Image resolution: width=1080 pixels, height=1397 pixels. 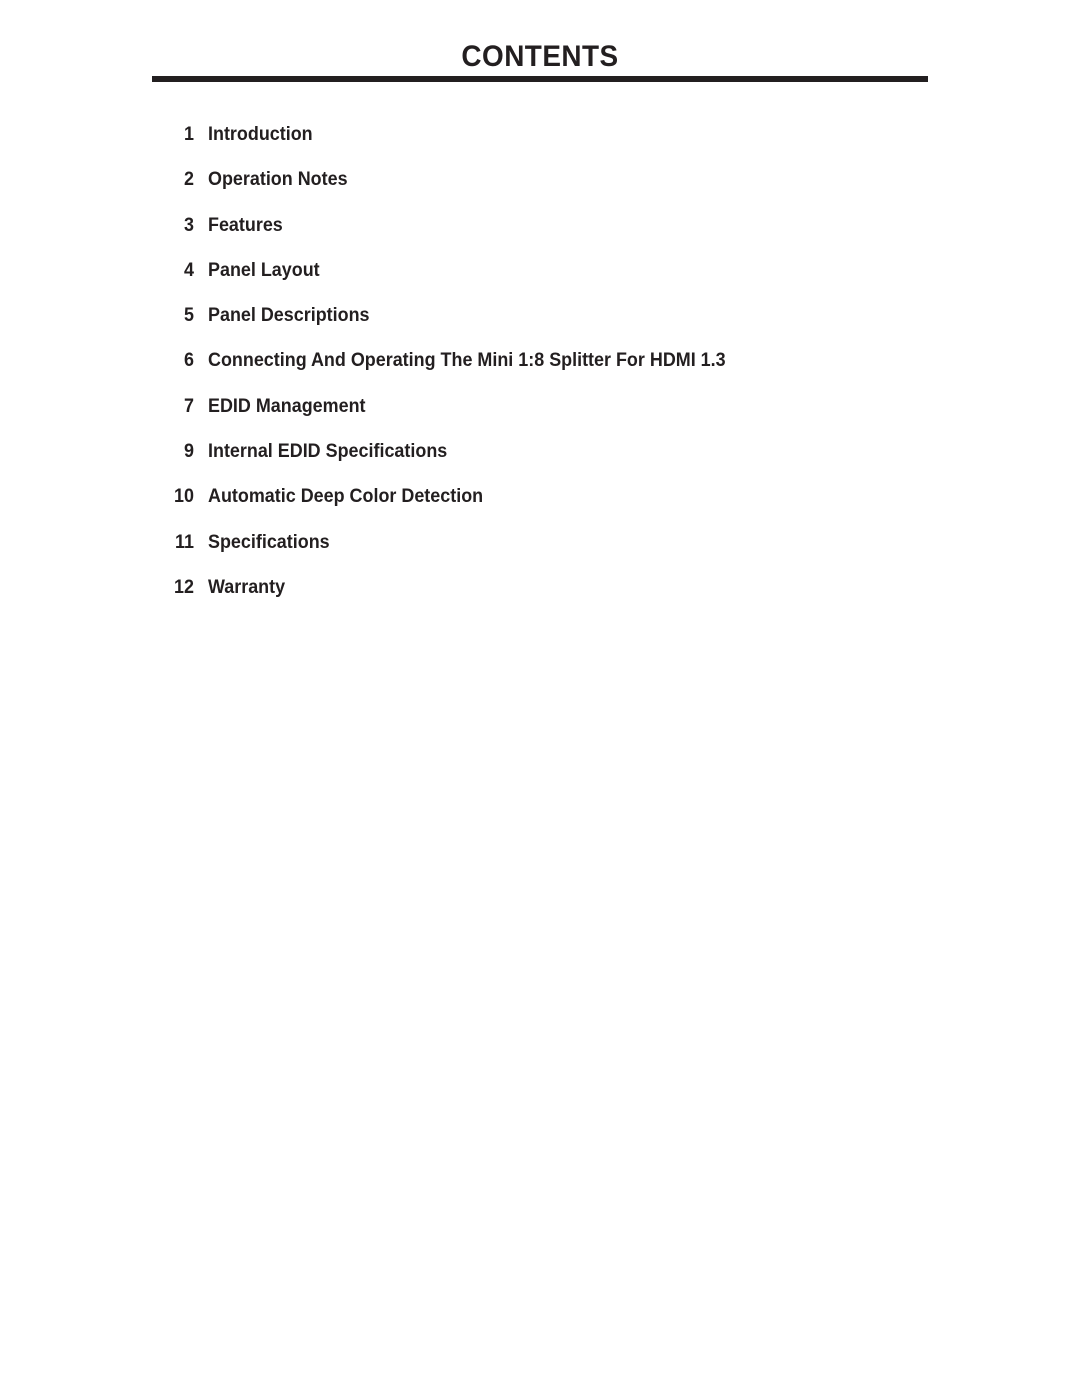 What do you see at coordinates (189, 315) in the screenshot?
I see `toc-entry-number: 5` at bounding box center [189, 315].